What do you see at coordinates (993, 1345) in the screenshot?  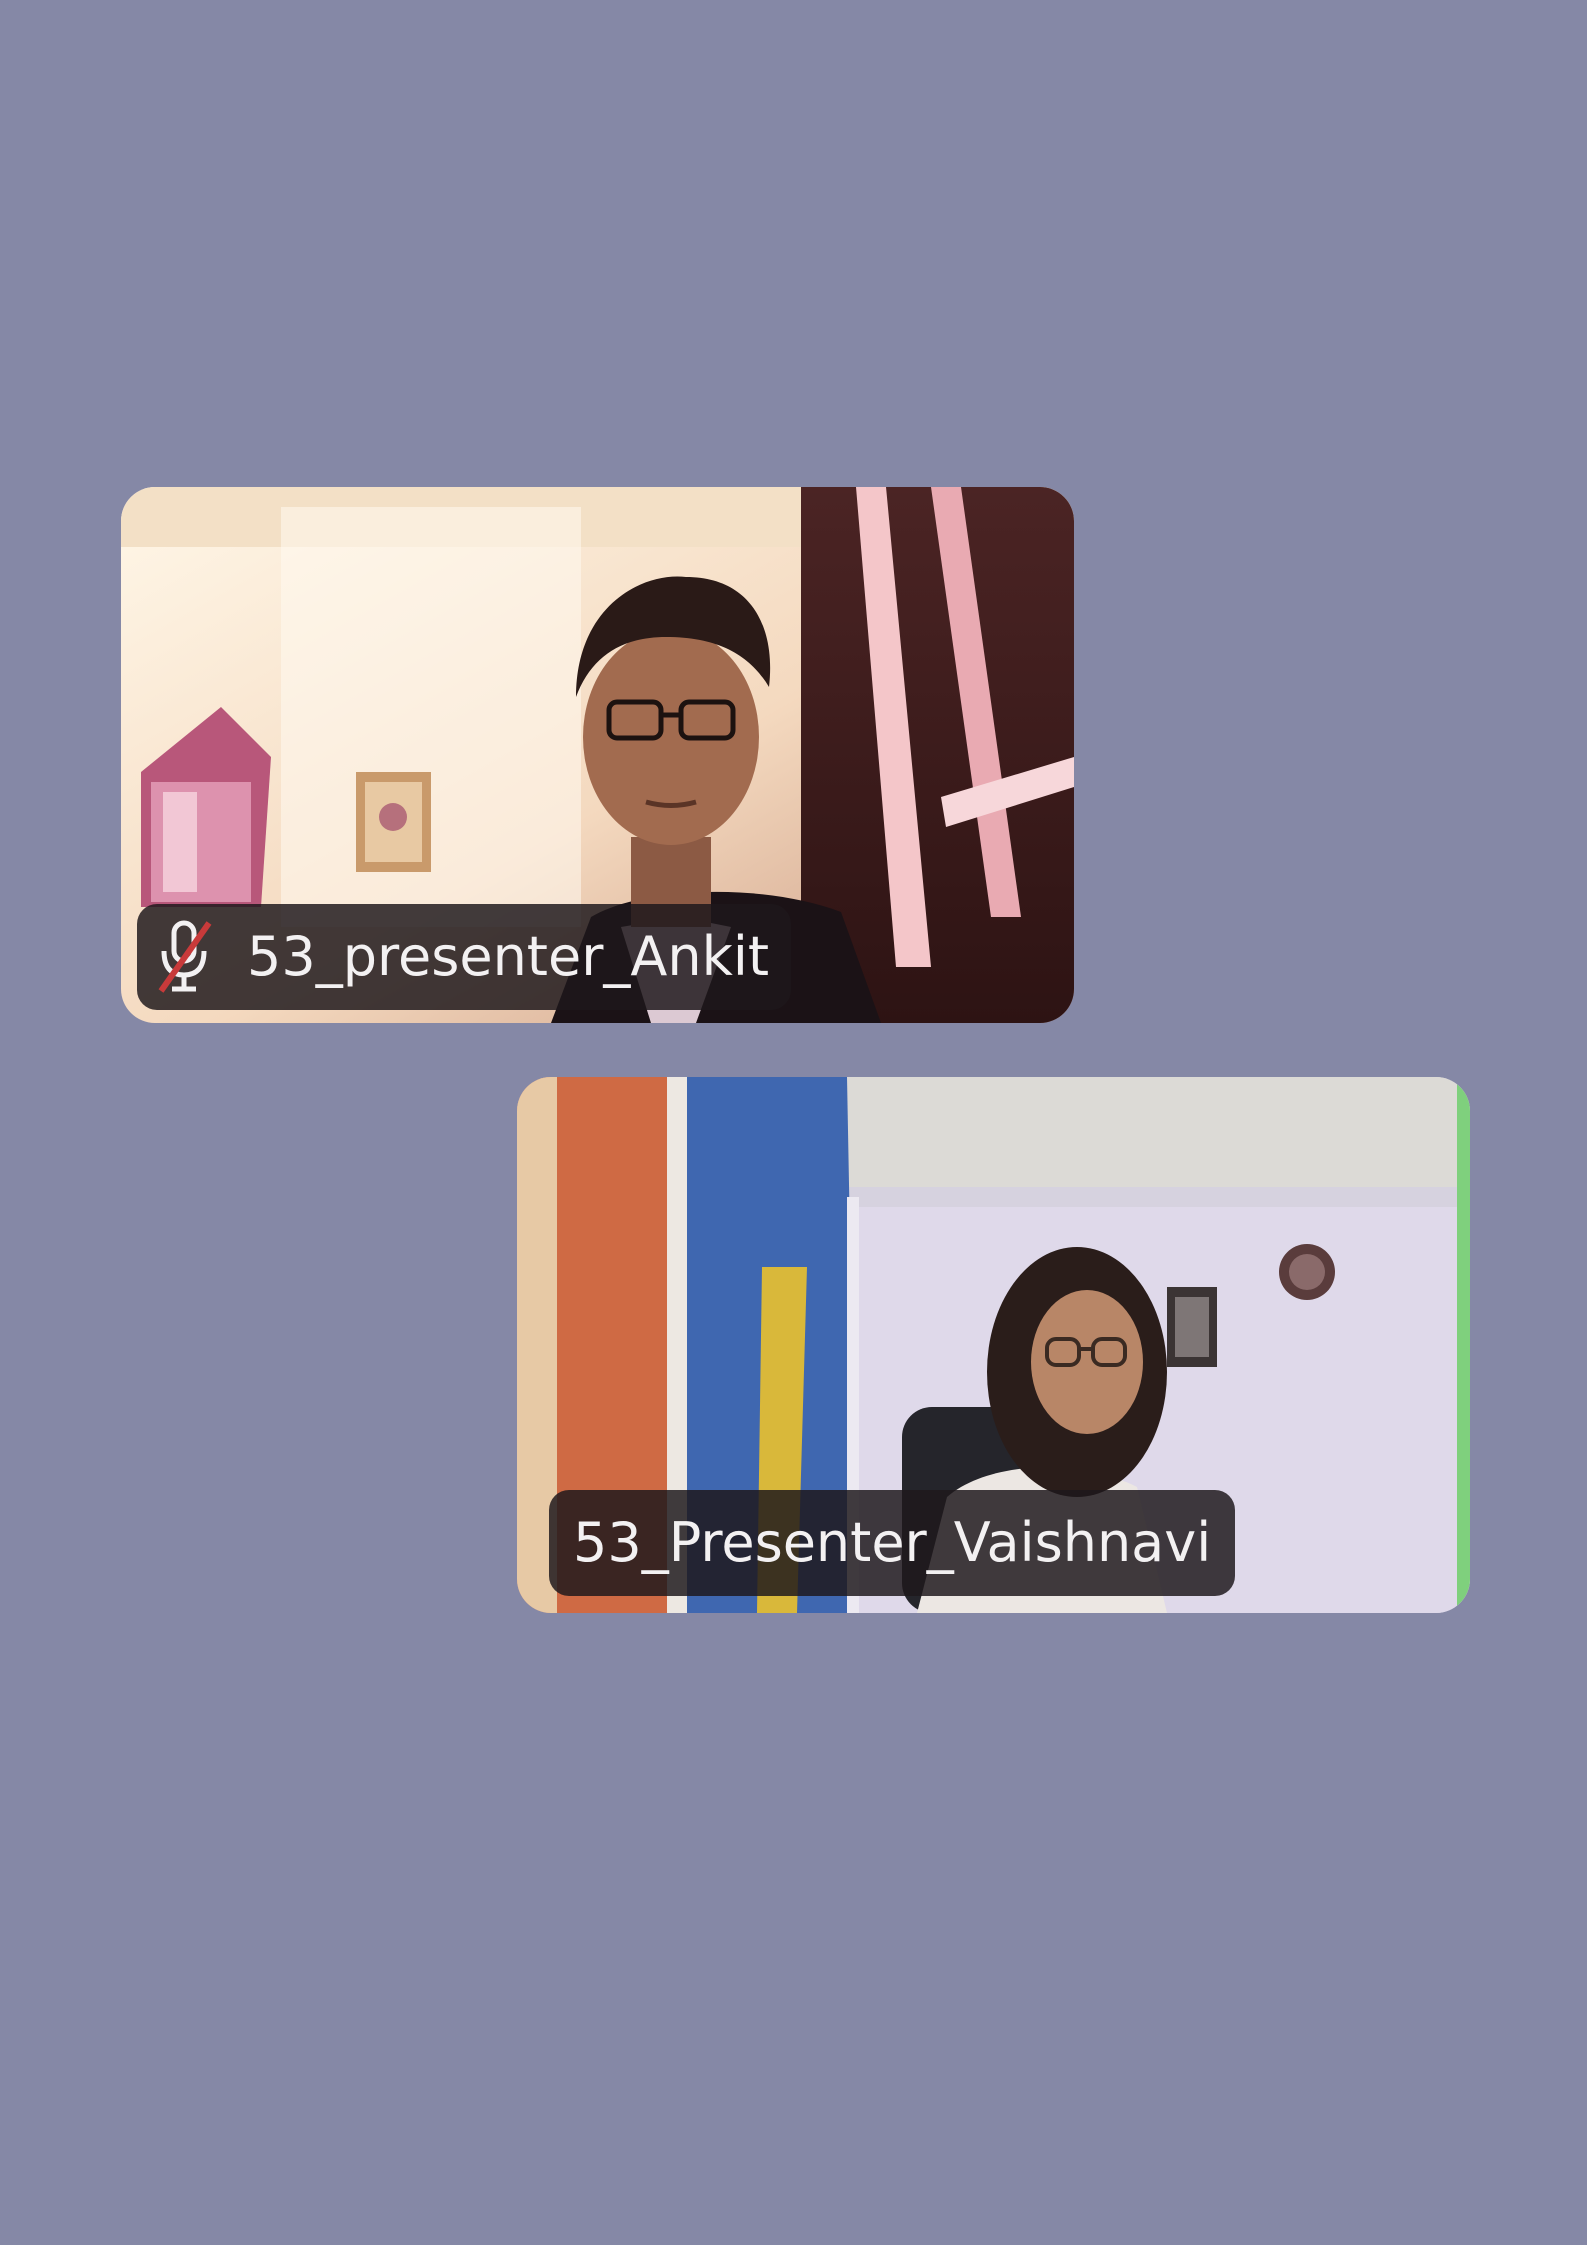 I see `participant-tile-vaishnavi: 53_Presenter_Vaishnavi` at bounding box center [993, 1345].